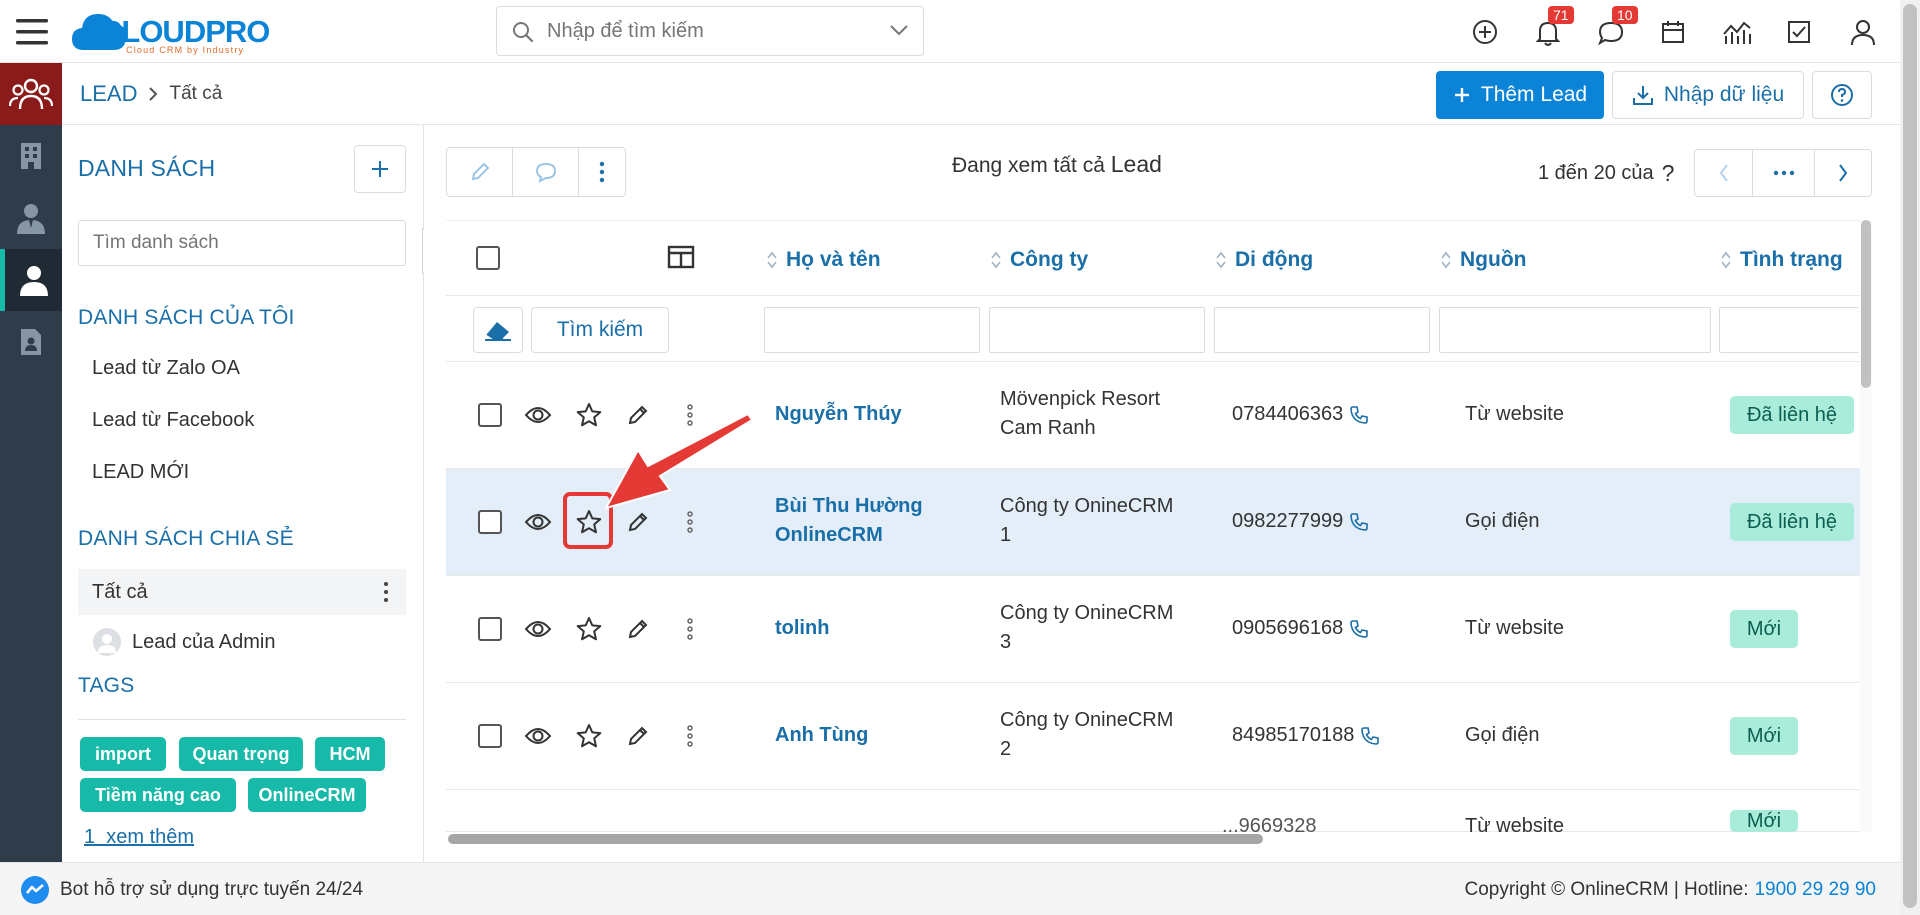 This screenshot has height=915, width=1920. What do you see at coordinates (1843, 173) in the screenshot?
I see `next-page-button` at bounding box center [1843, 173].